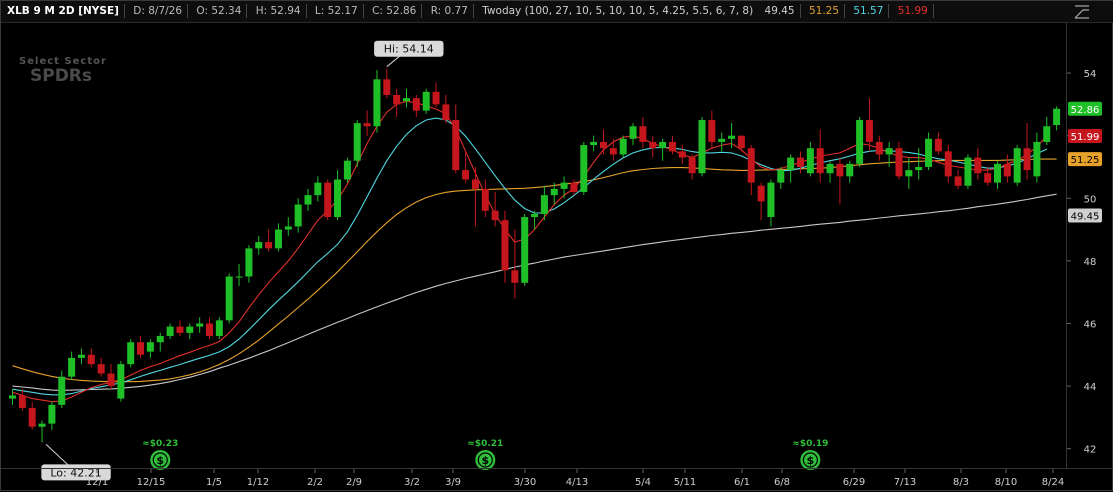 This screenshot has height=492, width=1113. I want to click on date-tick-label: 8/3, so click(961, 482).